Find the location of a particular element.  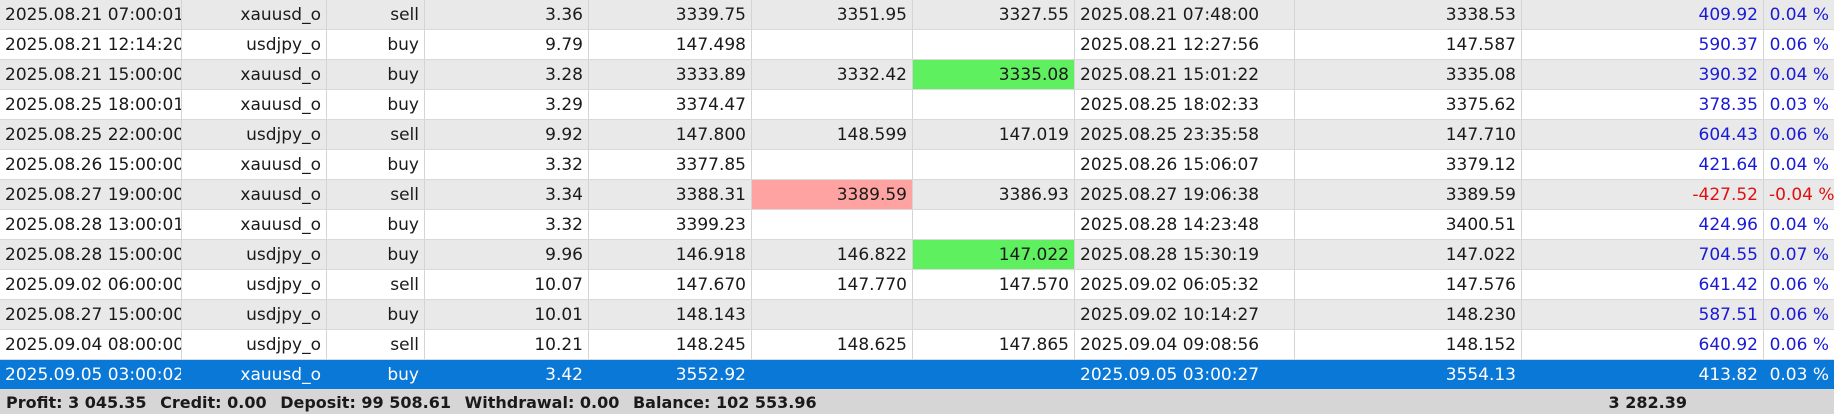

close-price-cell: 3389.59 is located at coordinates (1408, 194).